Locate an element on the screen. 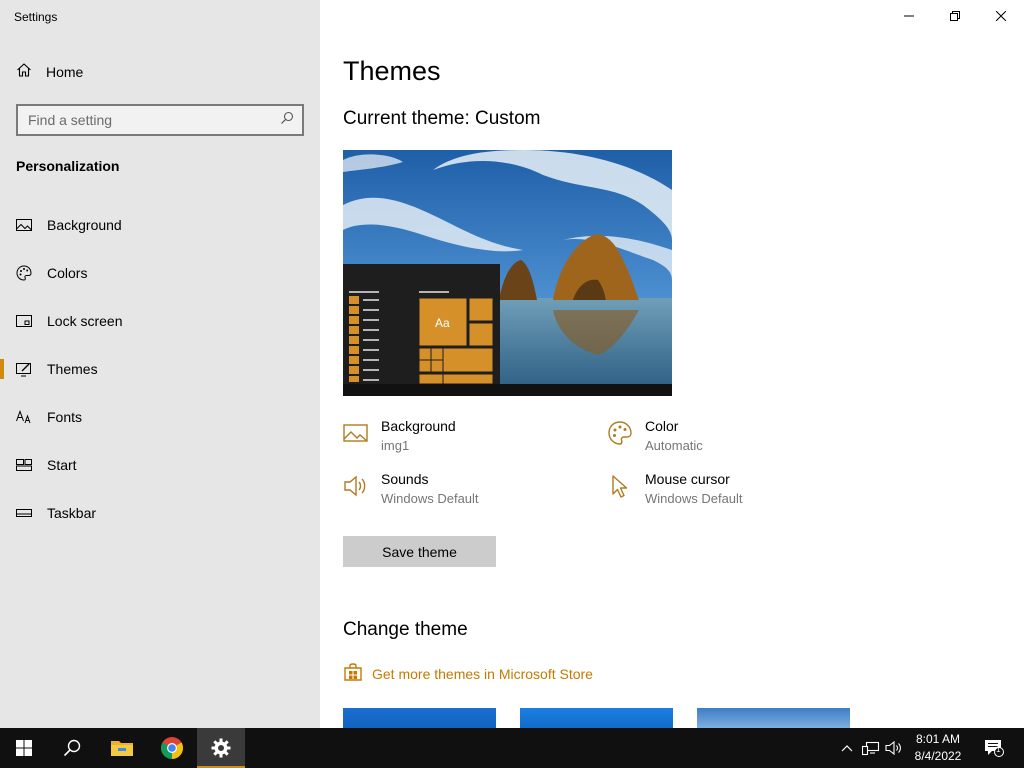 The width and height of the screenshot is (1024, 768). settings-icon is located at coordinates (221, 748).